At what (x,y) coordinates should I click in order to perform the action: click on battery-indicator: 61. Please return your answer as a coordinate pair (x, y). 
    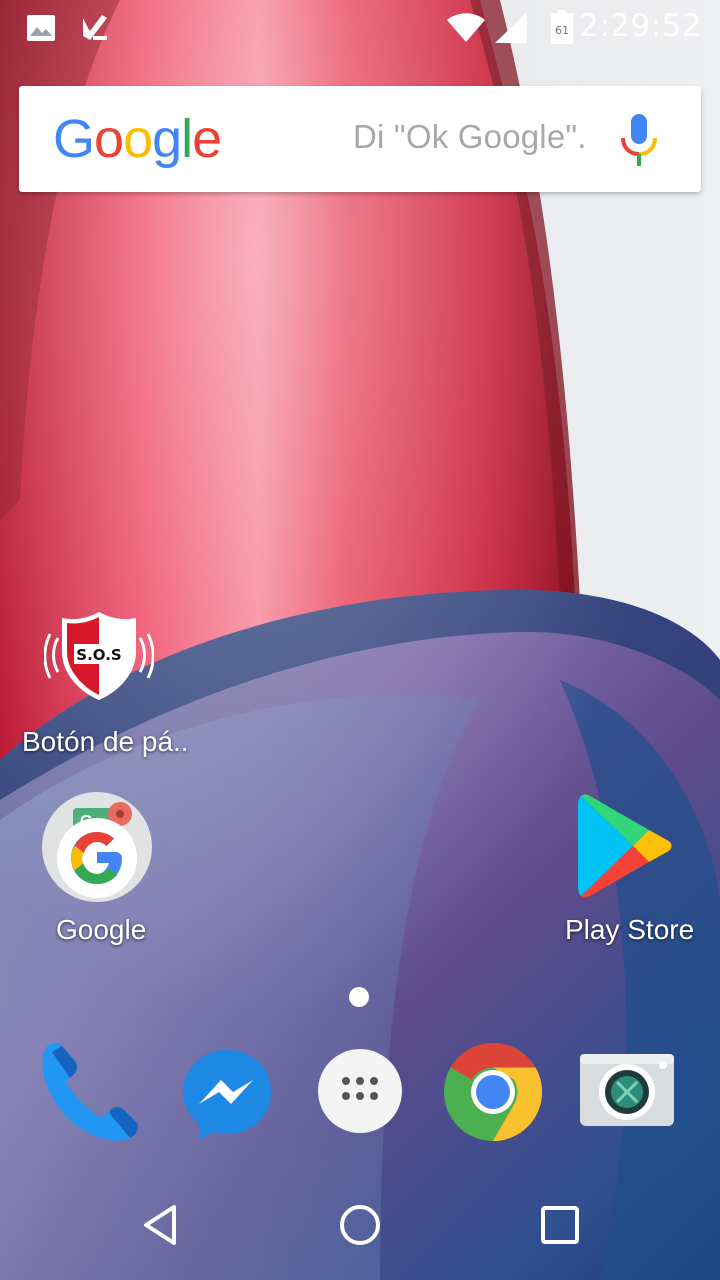
    Looking at the image, I should click on (562, 27).